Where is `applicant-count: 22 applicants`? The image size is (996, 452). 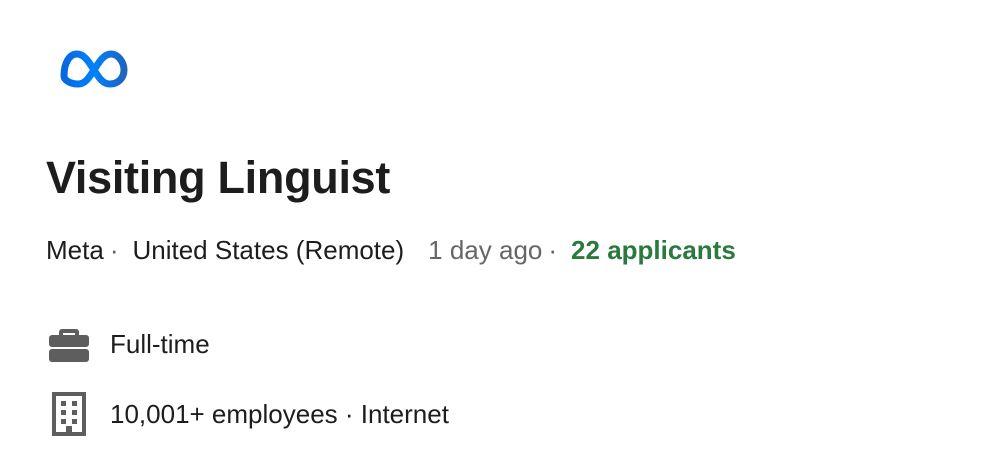
applicant-count: 22 applicants is located at coordinates (653, 250).